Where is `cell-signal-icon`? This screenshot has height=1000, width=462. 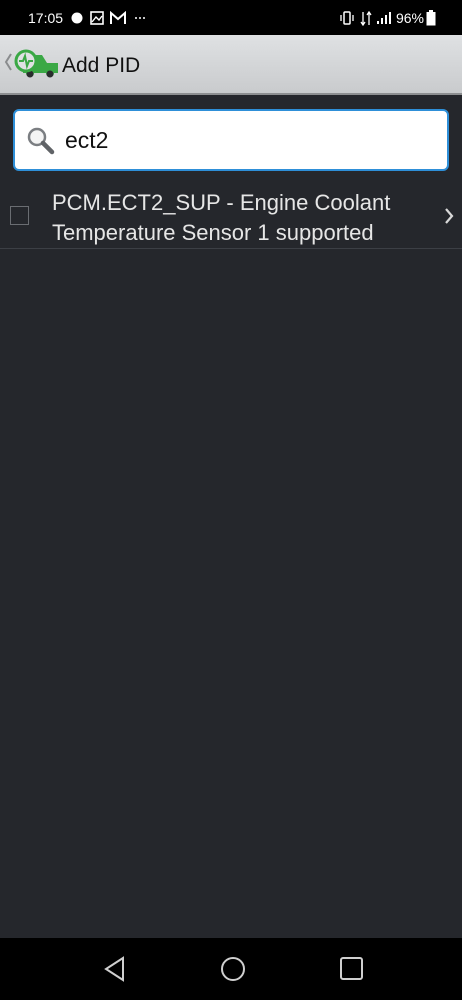
cell-signal-icon is located at coordinates (384, 18).